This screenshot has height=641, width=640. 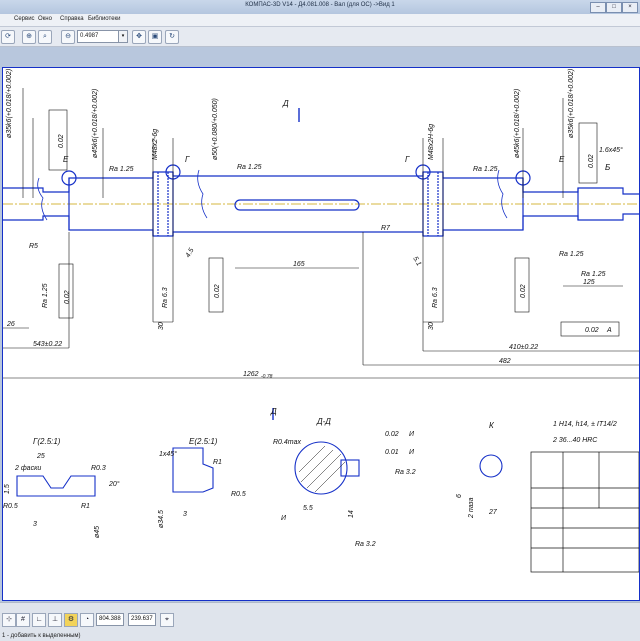 What do you see at coordinates (217, 462) in the screenshot?
I see `detail-e-r1: R1` at bounding box center [217, 462].